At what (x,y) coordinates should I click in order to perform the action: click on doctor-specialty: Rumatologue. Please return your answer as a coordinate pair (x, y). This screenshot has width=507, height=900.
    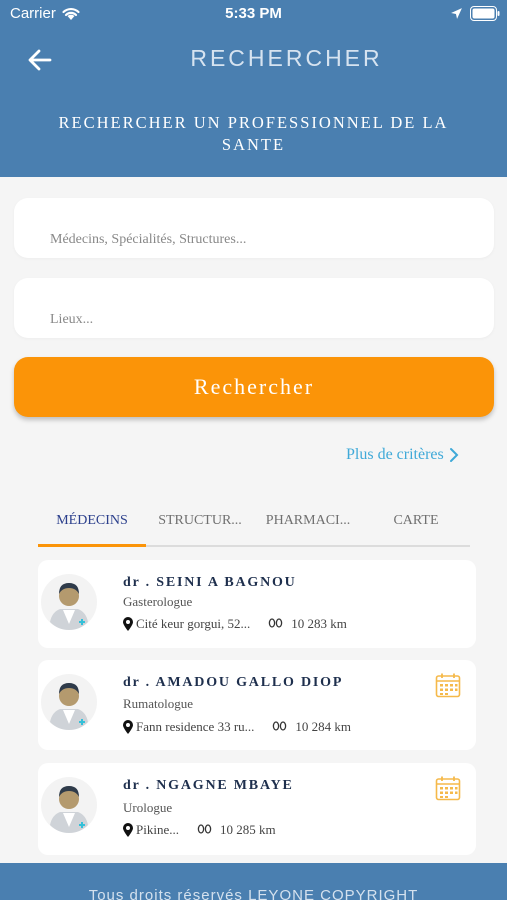
    Looking at the image, I should click on (158, 703).